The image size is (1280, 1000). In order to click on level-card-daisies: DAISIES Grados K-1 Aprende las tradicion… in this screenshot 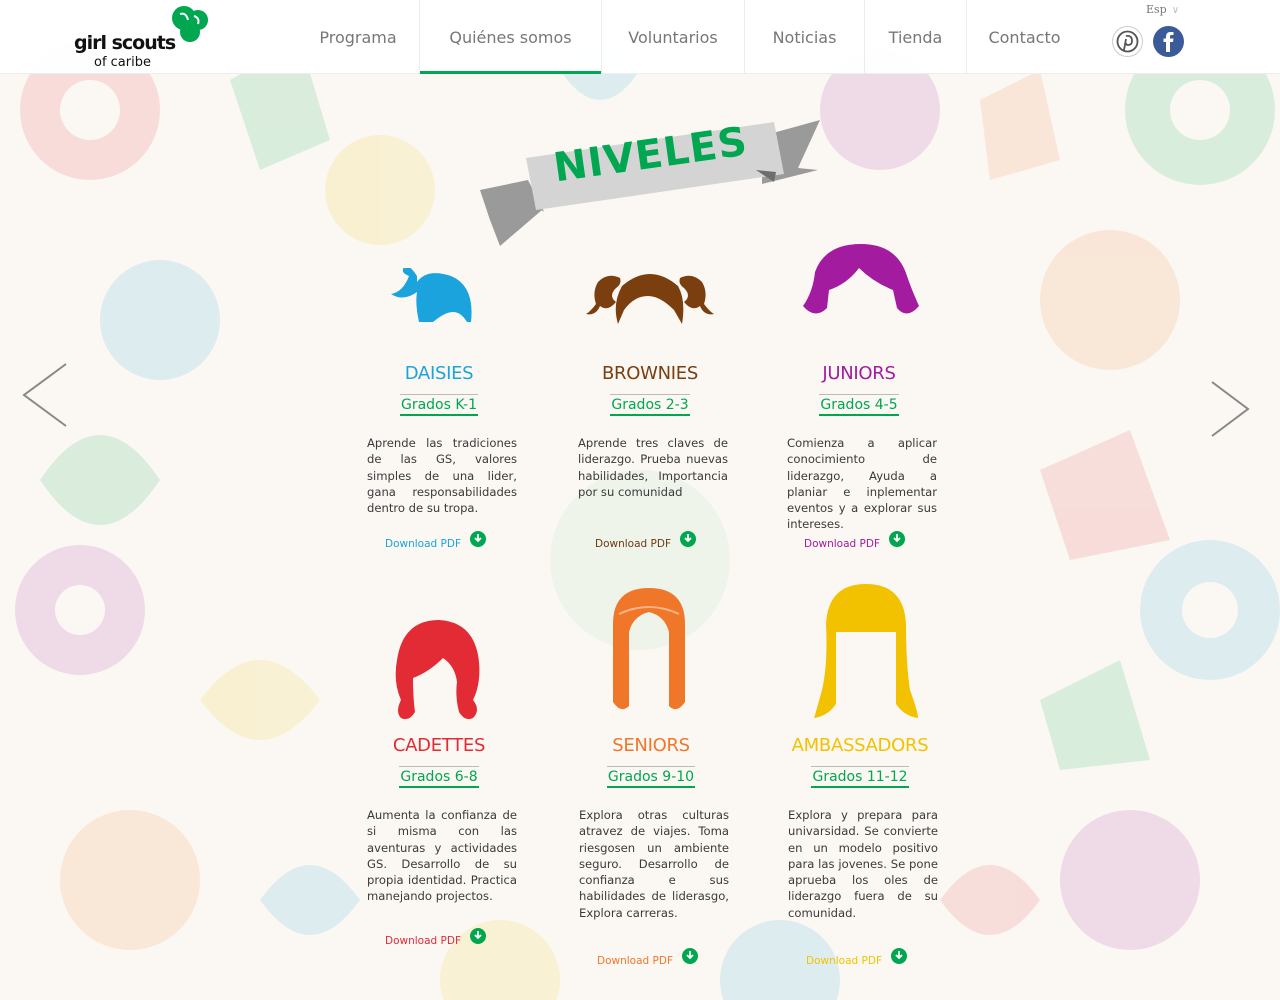, I will do `click(439, 405)`.